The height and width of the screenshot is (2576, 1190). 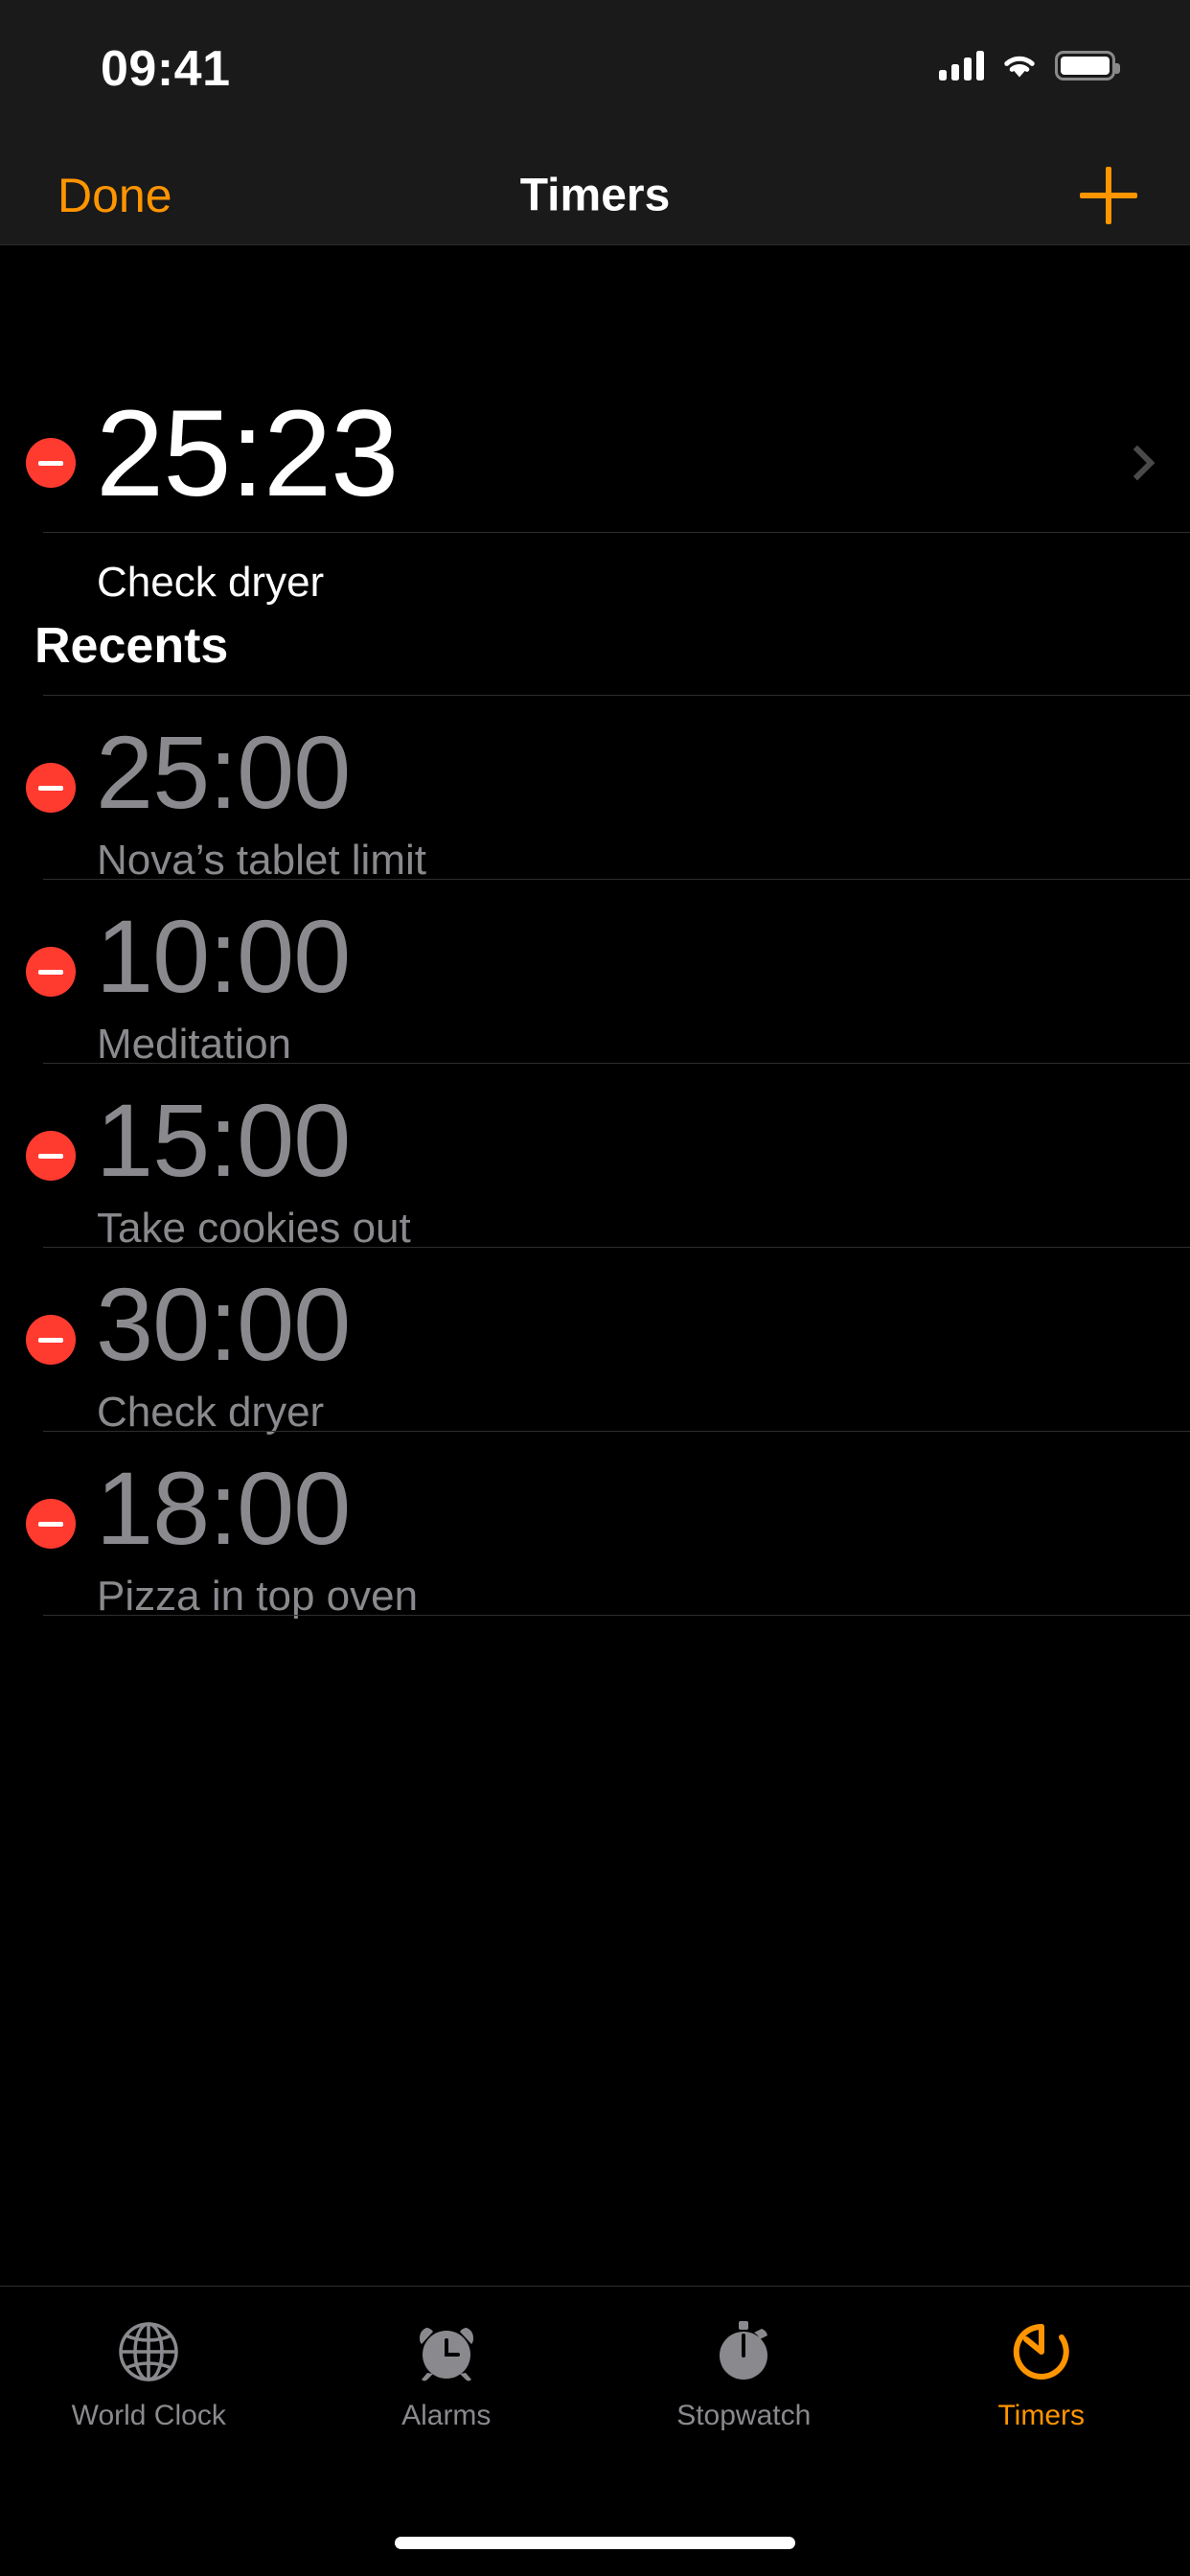 I want to click on tab-alarms: Alarms, so click(x=447, y=2373).